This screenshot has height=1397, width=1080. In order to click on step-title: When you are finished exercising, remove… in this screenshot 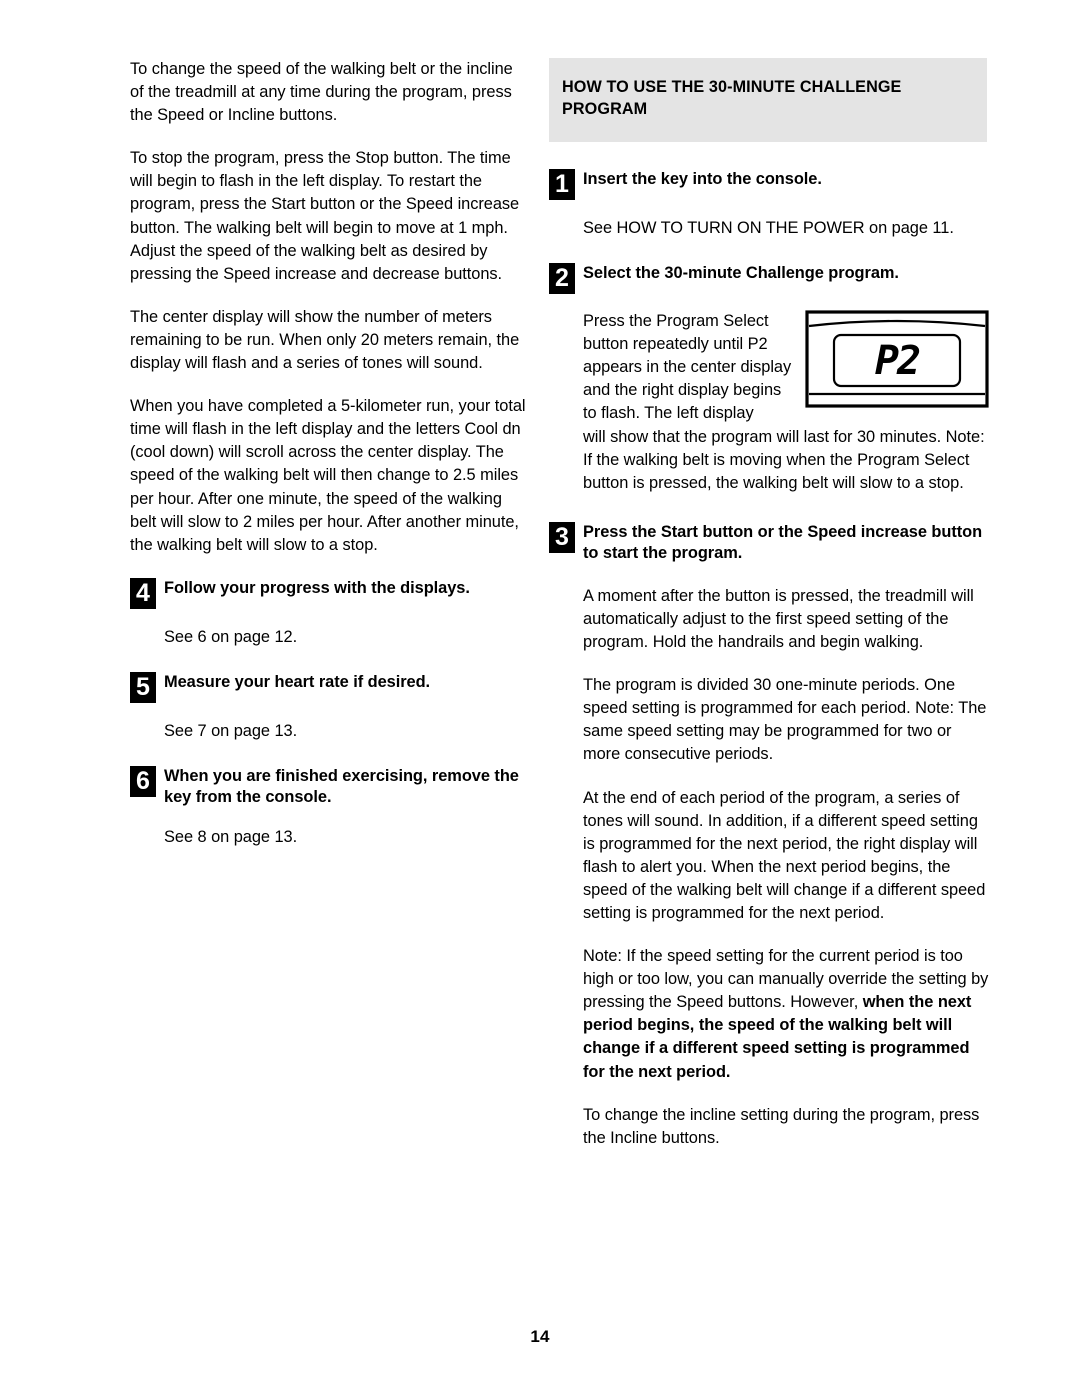, I will do `click(341, 786)`.